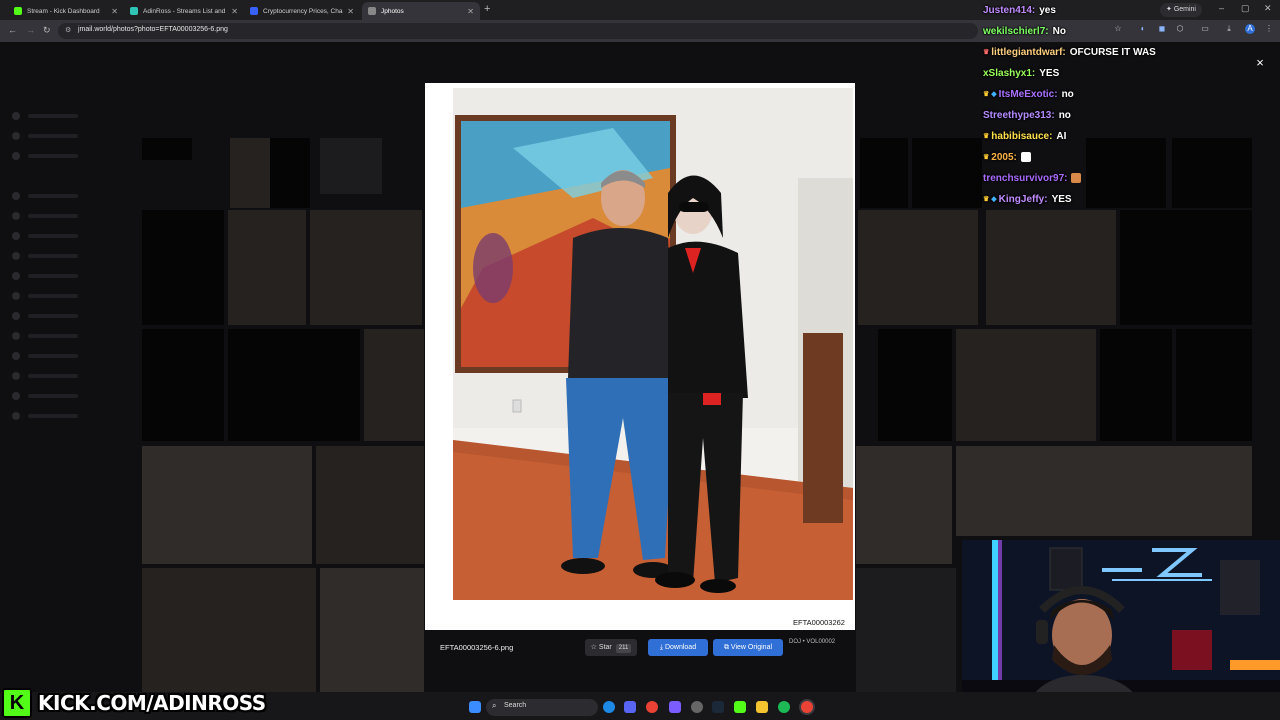  I want to click on diamond-badge-icon: ◆, so click(994, 200).